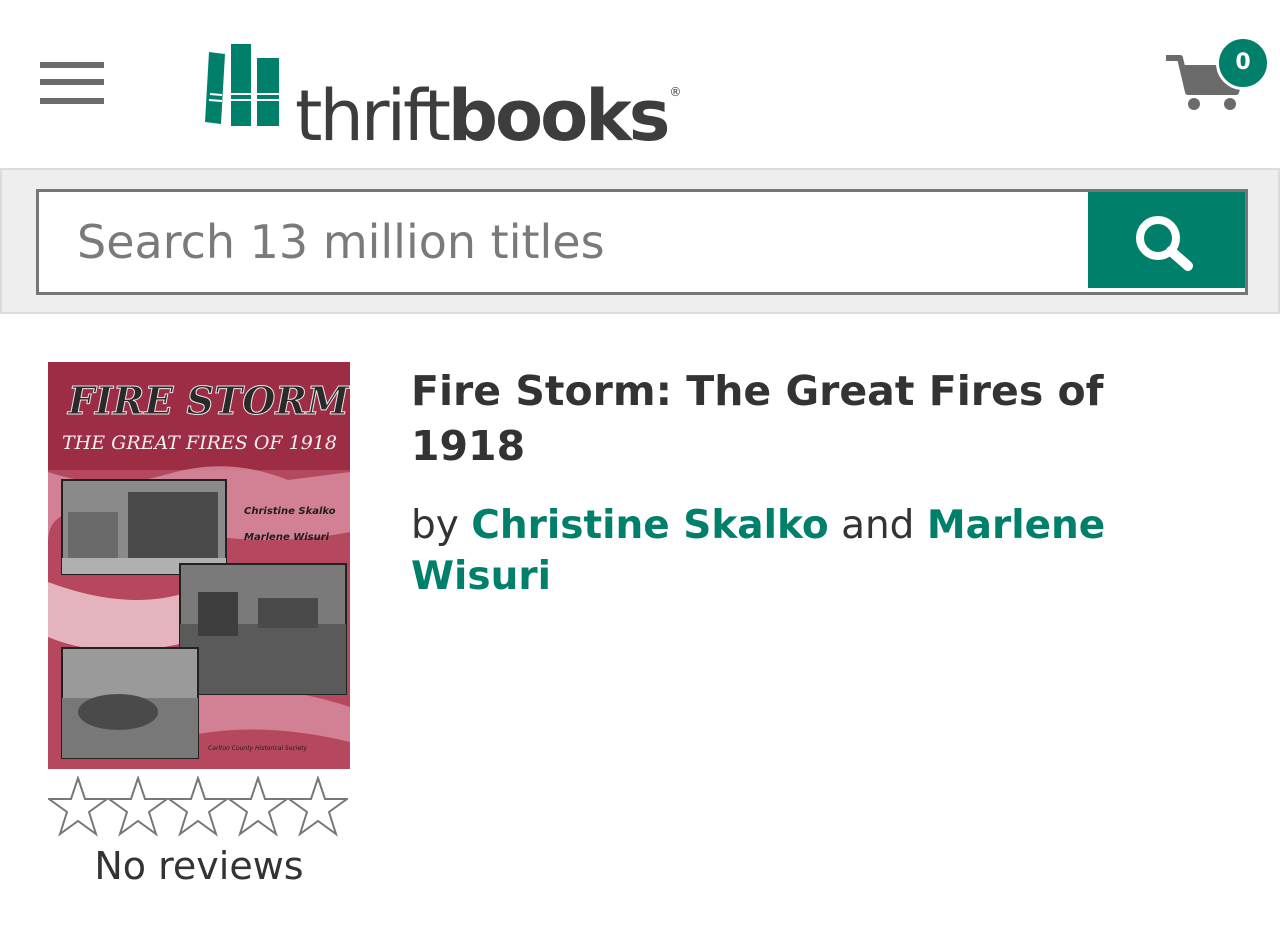 This screenshot has height=925, width=1280. I want to click on logo-wordmark: thriftbooks ®, so click(488, 104).